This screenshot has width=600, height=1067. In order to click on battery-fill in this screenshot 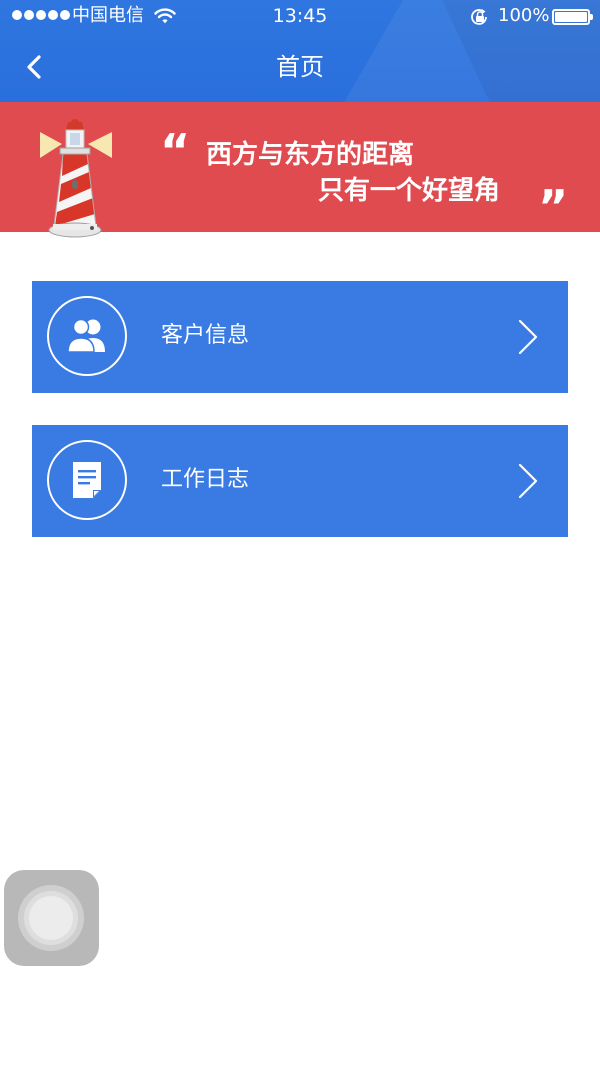, I will do `click(571, 17)`.